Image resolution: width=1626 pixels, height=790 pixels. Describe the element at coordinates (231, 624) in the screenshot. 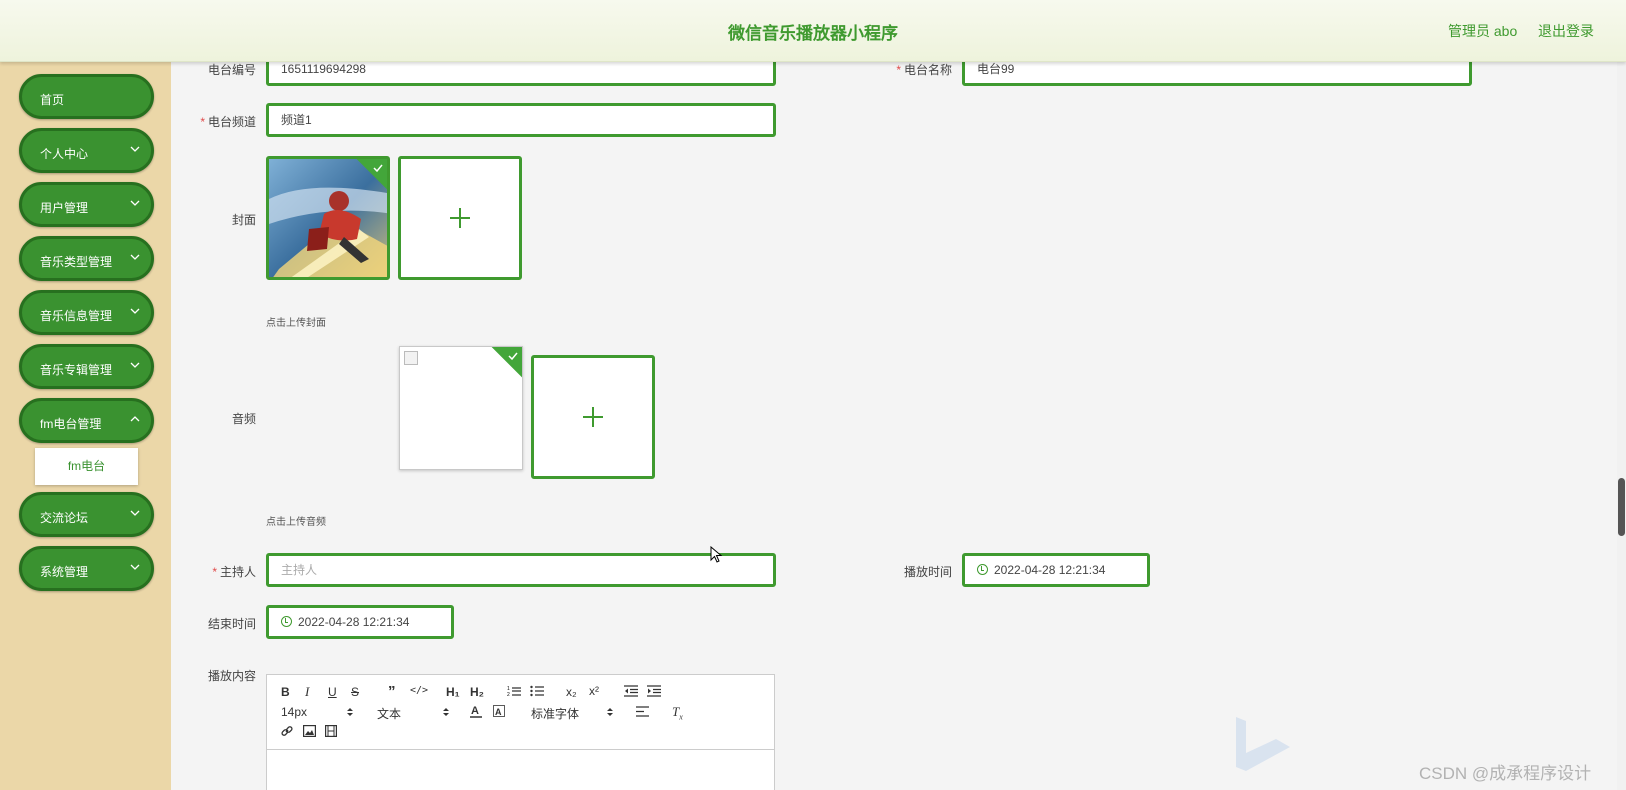

I see `end-time-label: 结束时间` at that location.